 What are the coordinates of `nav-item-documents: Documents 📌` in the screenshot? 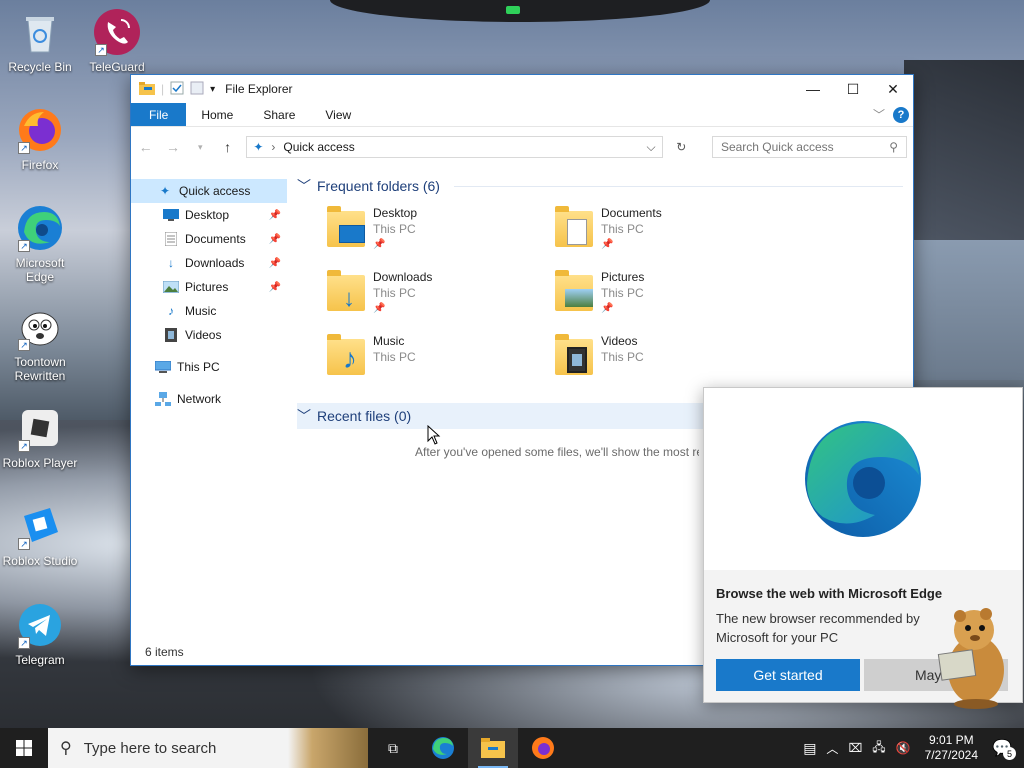 It's located at (209, 239).